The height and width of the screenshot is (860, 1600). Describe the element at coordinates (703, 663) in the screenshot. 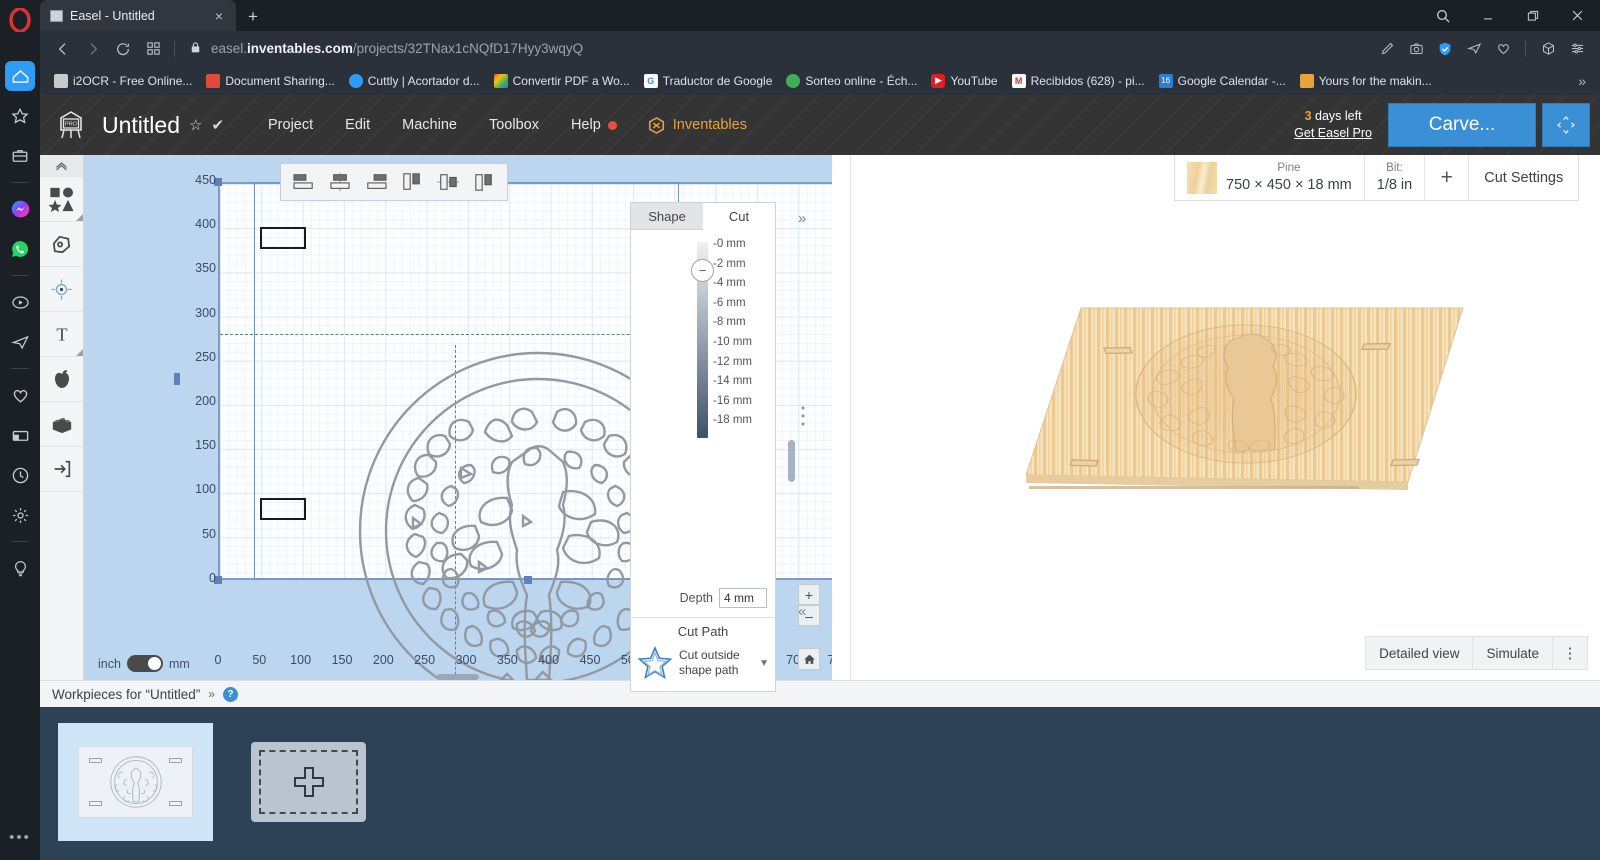

I see `cut-path-selector: Cut outside shape path ▼` at that location.